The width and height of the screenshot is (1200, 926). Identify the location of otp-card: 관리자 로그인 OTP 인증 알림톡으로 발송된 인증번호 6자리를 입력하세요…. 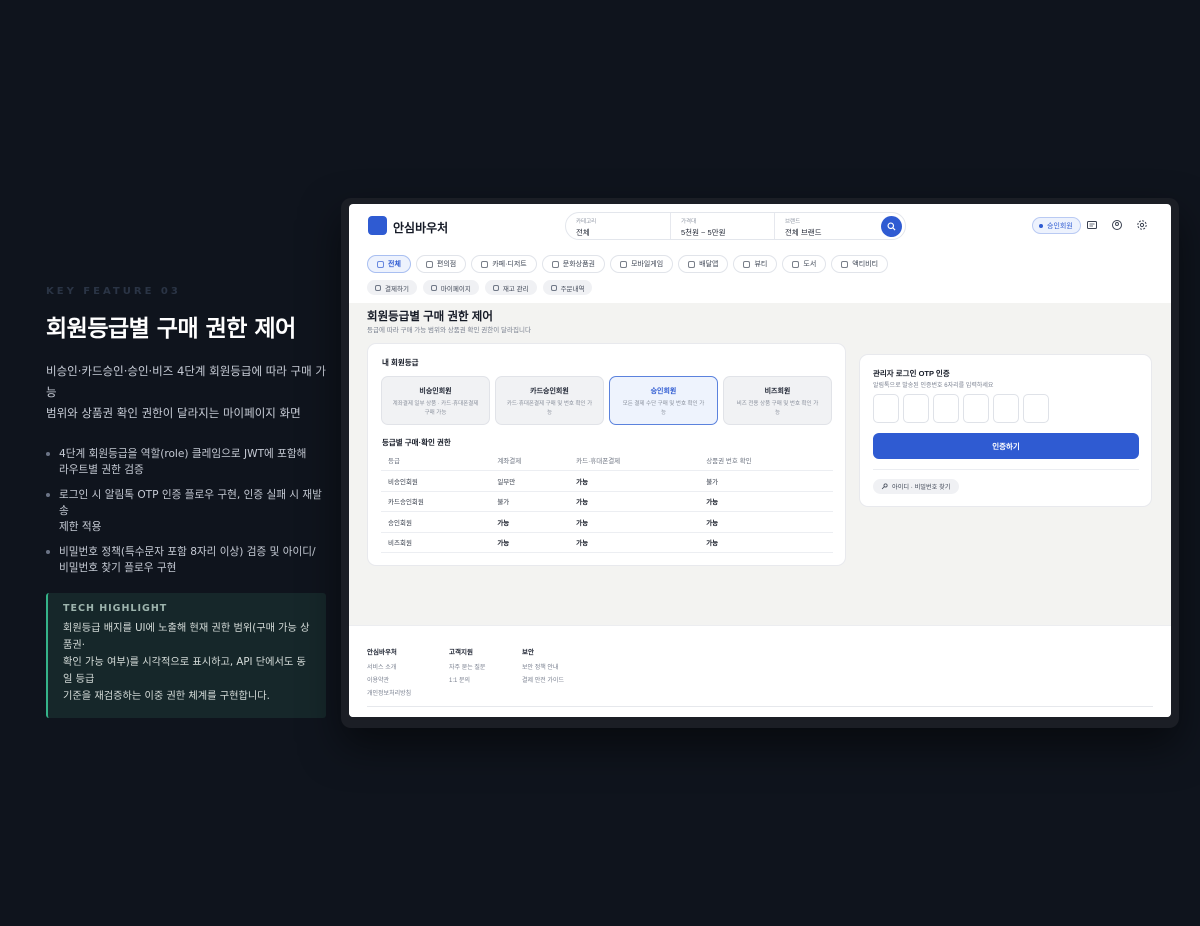
(1005, 430).